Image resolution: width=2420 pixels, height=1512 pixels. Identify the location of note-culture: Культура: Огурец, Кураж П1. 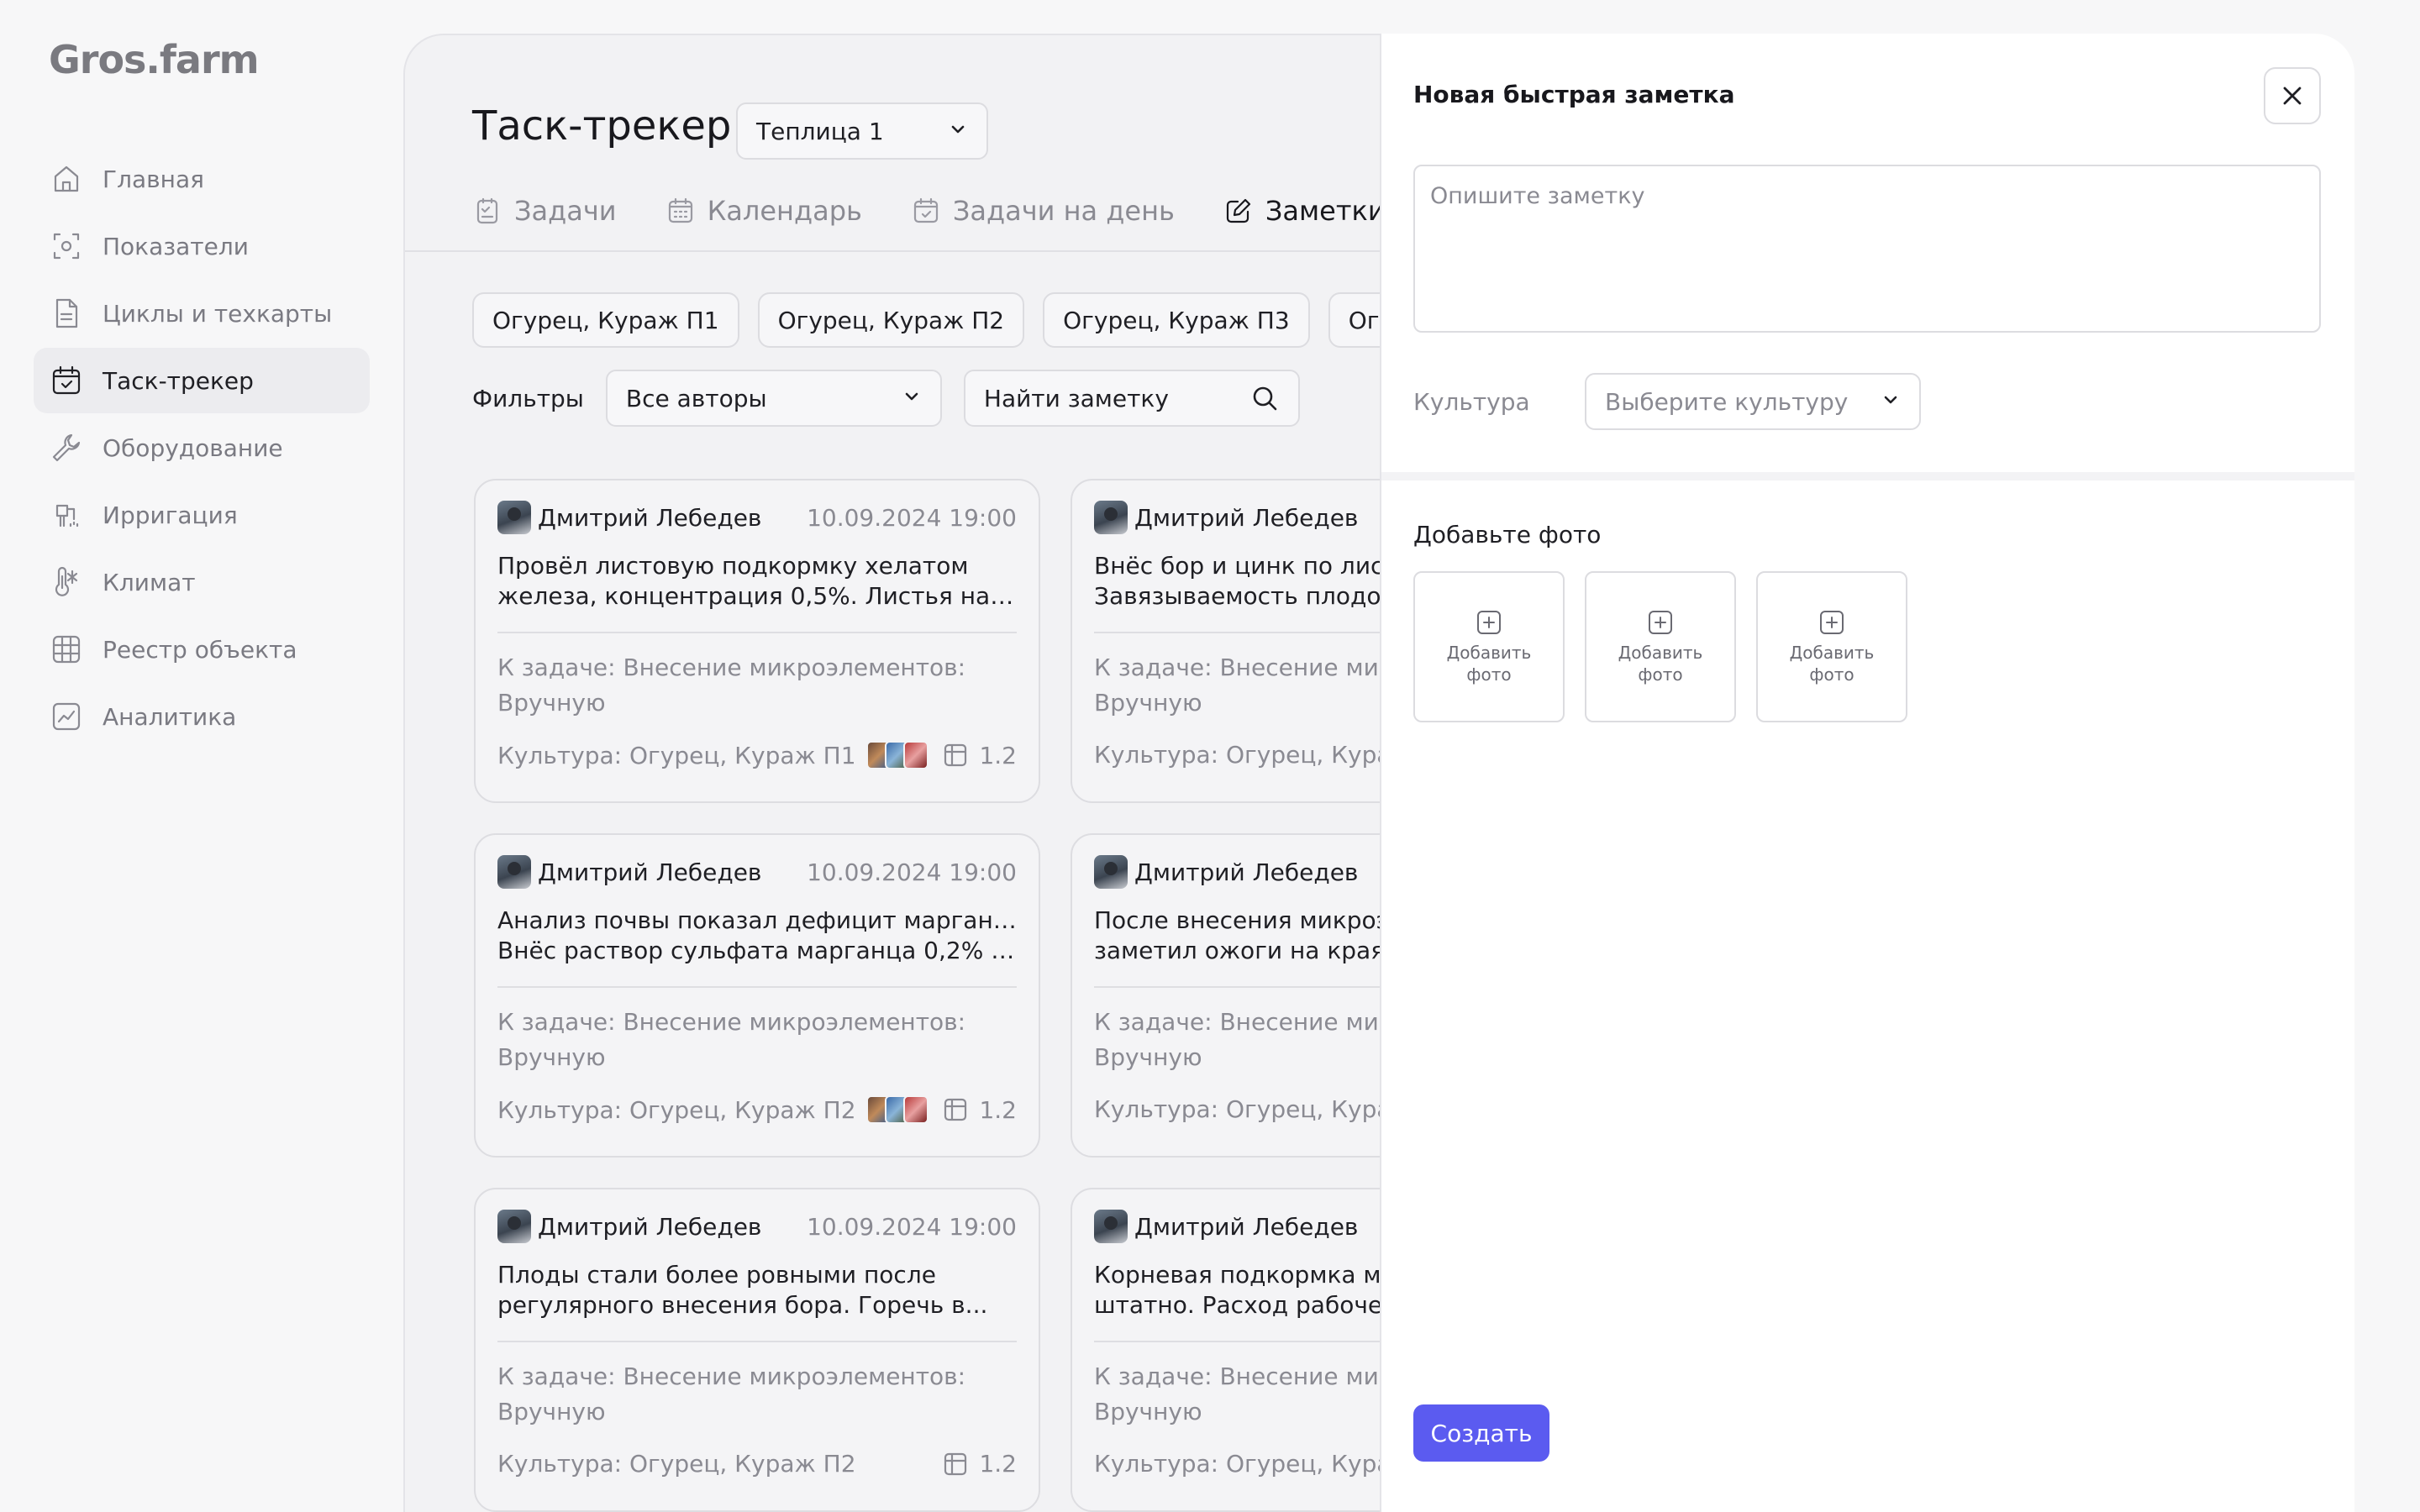
(676, 755).